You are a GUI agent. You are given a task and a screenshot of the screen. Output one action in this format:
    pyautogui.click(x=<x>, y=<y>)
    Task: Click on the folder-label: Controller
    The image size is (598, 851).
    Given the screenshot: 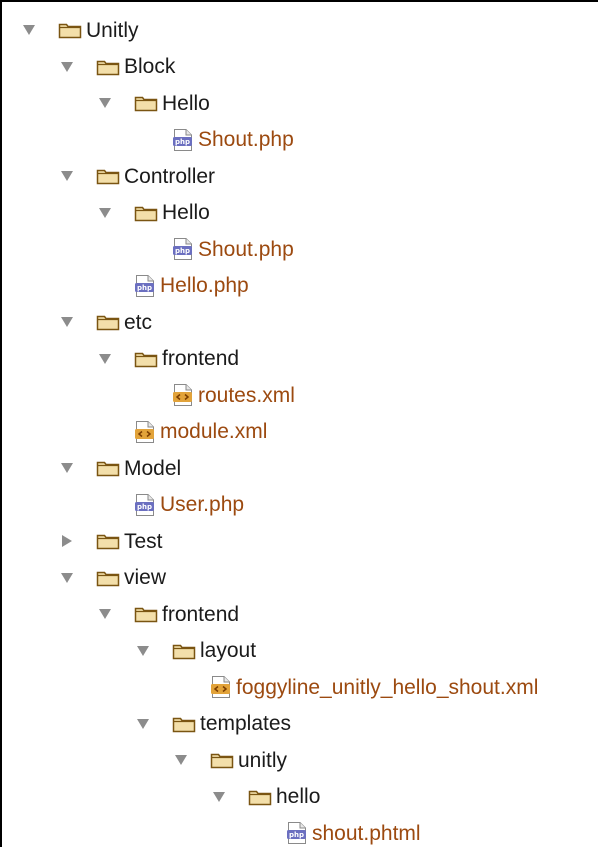 What is the action you would take?
    pyautogui.click(x=170, y=176)
    